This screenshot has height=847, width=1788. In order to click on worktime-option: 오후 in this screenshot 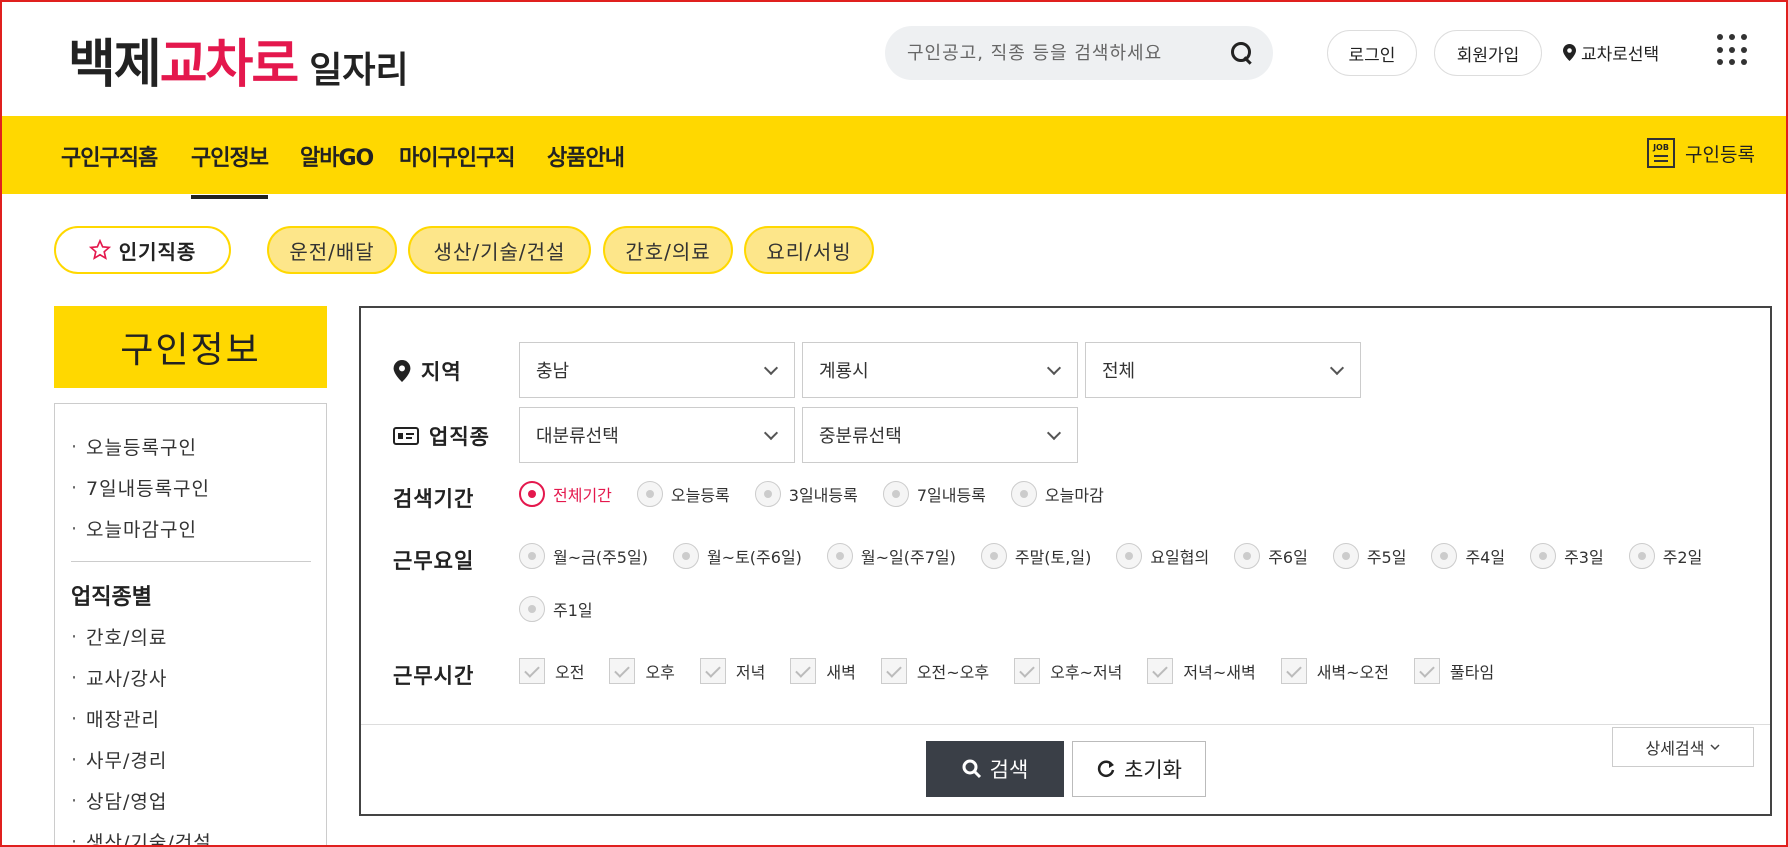, I will do `click(642, 671)`.